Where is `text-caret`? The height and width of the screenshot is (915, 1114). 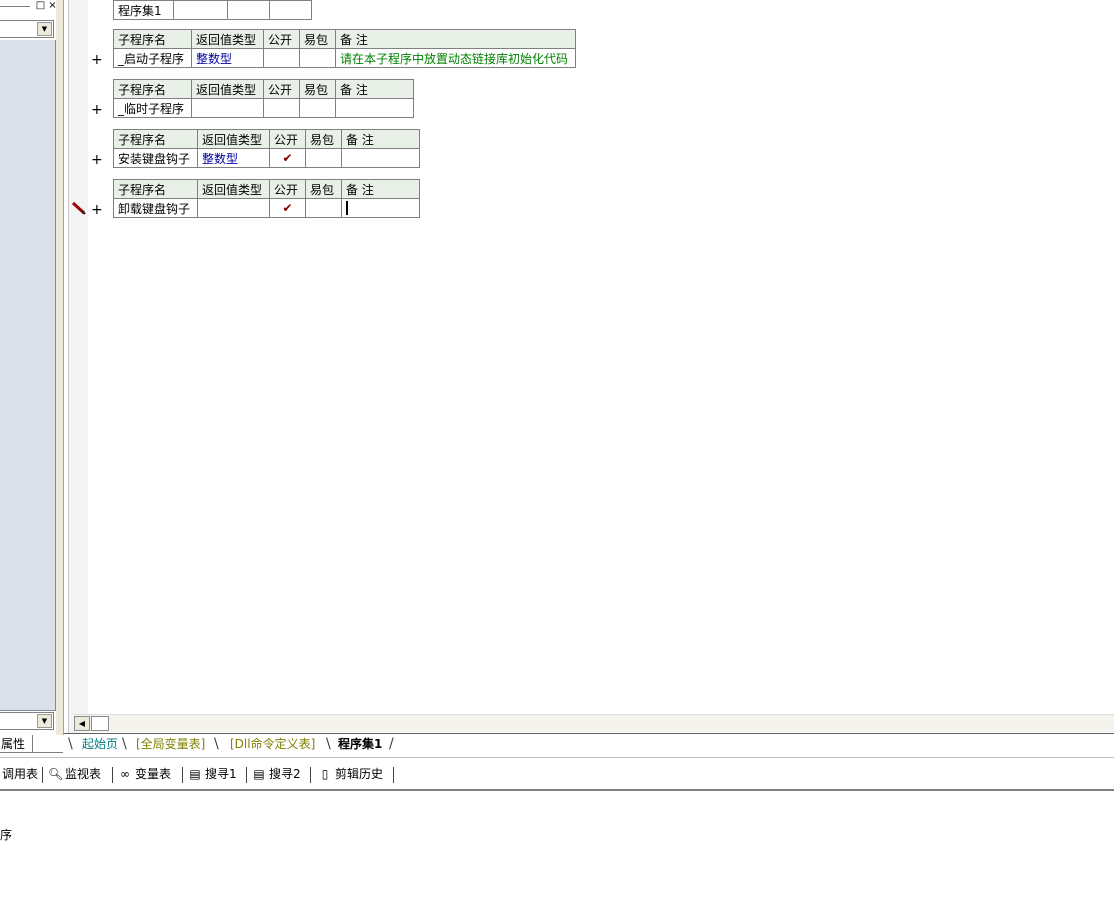 text-caret is located at coordinates (347, 208).